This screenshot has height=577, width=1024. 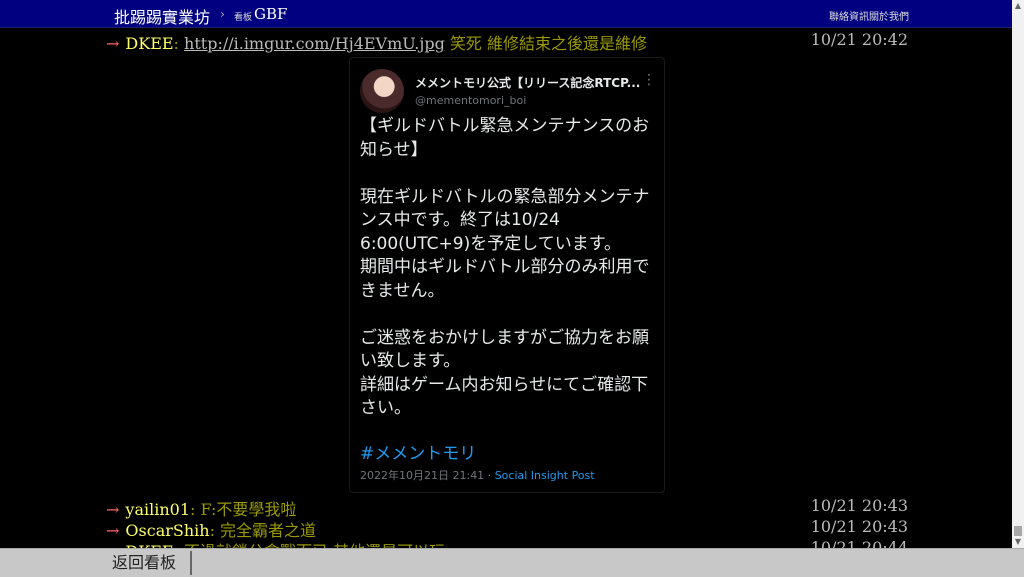 I want to click on site-brand-link: 批踢踢實業坊, so click(x=162, y=16).